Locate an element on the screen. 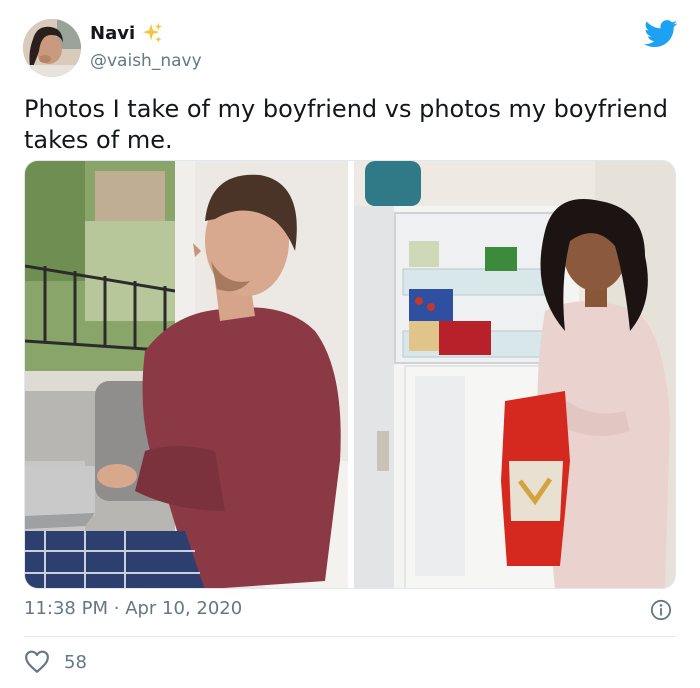 This screenshot has width=700, height=688. info-icon is located at coordinates (661, 610).